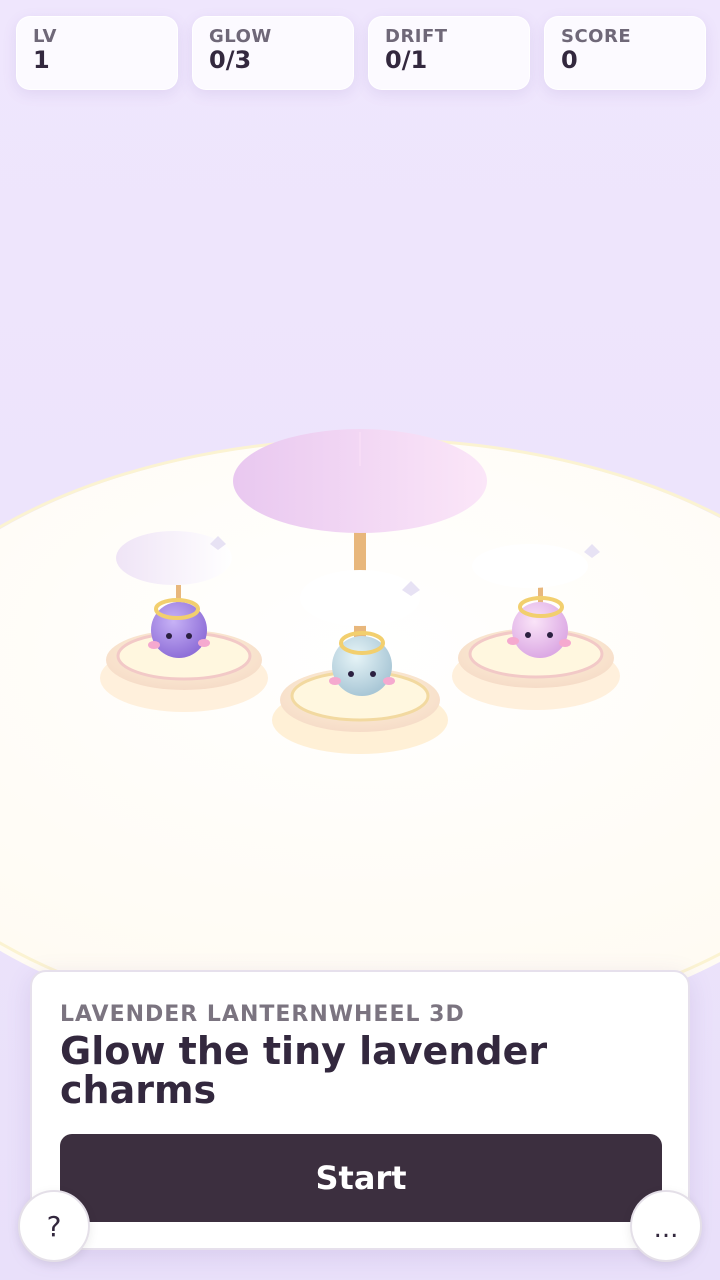 The image size is (720, 1280). Describe the element at coordinates (240, 36) in the screenshot. I see `glow-label: GLOW` at that location.